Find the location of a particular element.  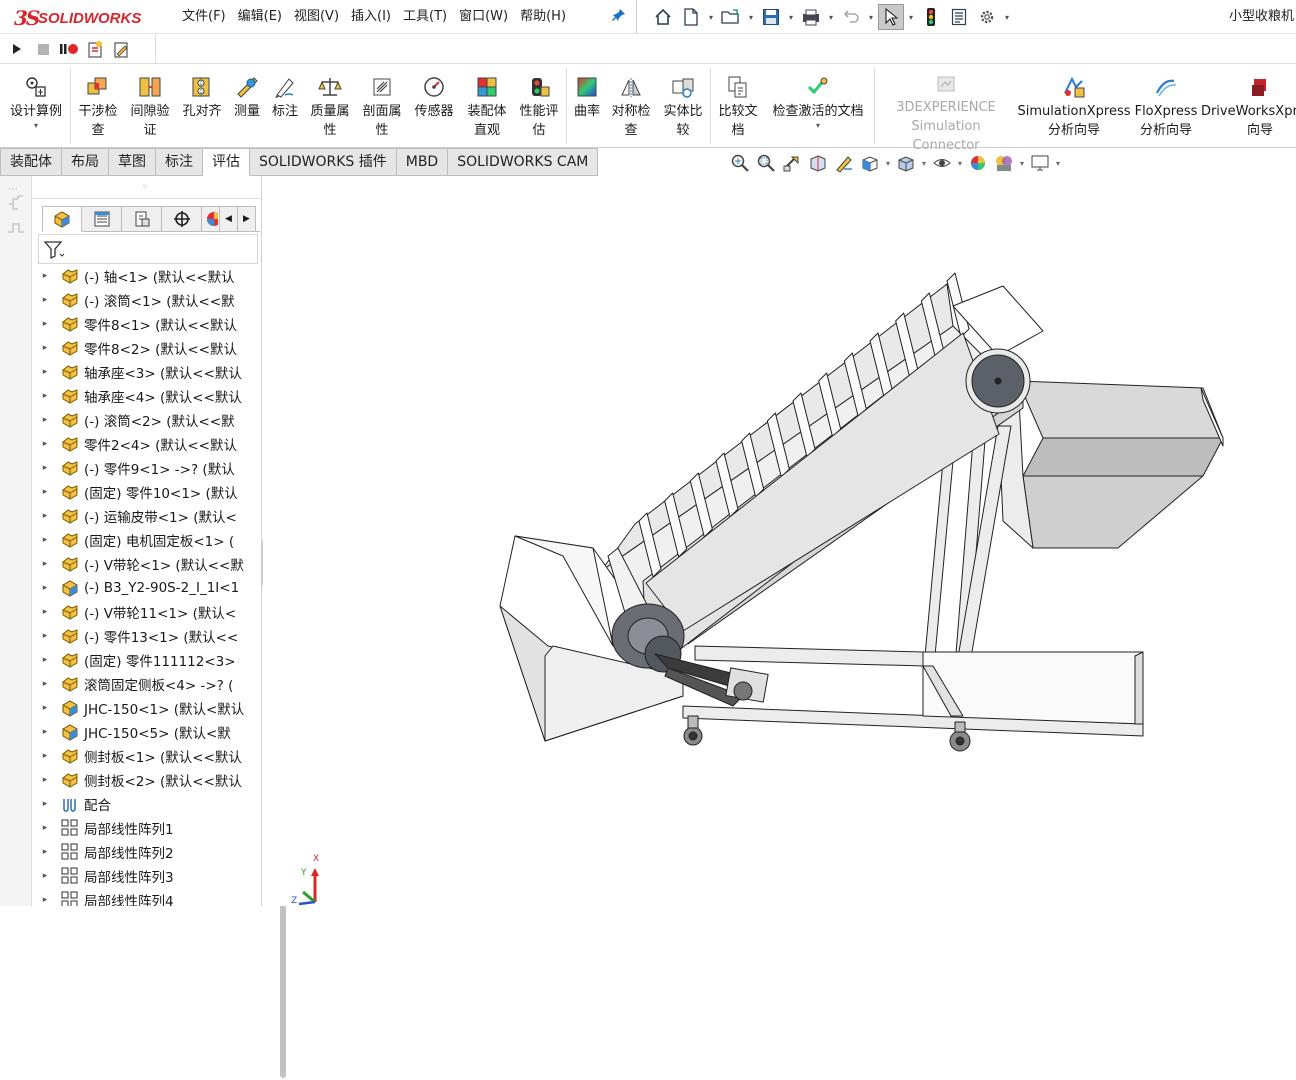

tab-scroll-left-icon: ◀ is located at coordinates (229, 219).